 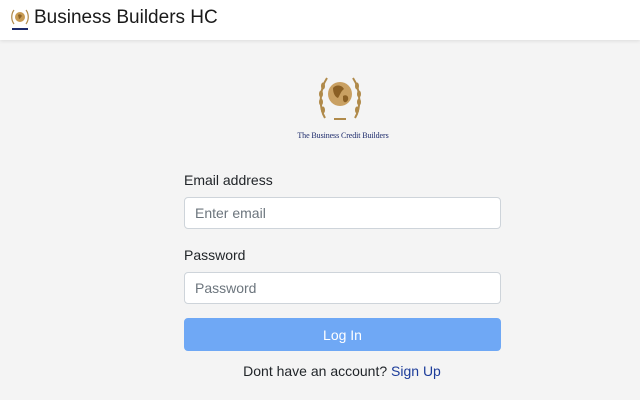 I want to click on signup-prompt-text: Dont have an account?, so click(x=315, y=371).